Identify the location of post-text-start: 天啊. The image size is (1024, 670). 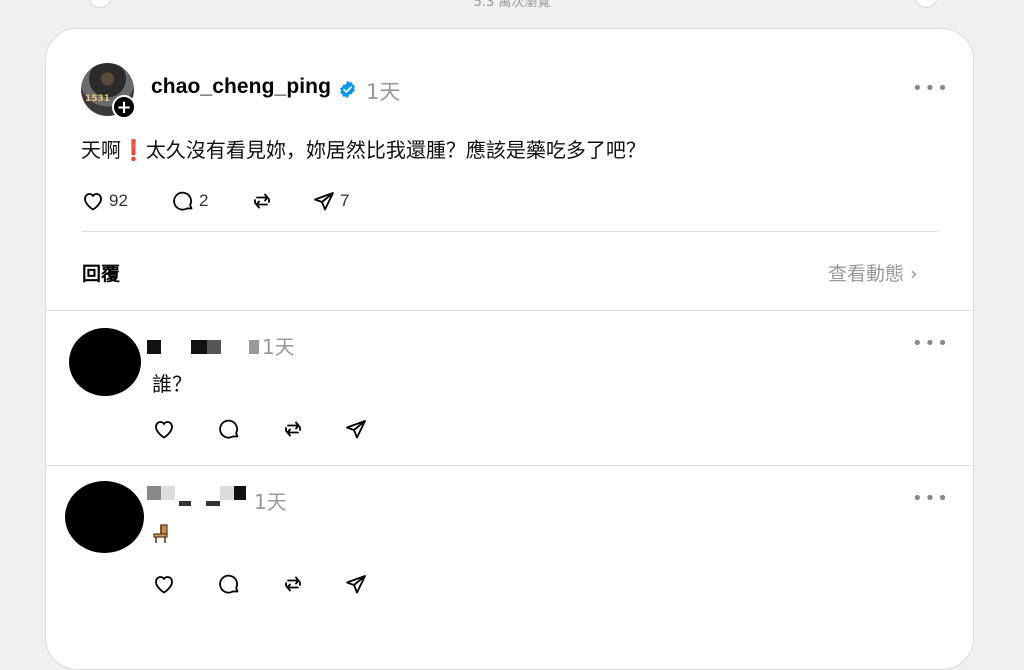
(101, 150).